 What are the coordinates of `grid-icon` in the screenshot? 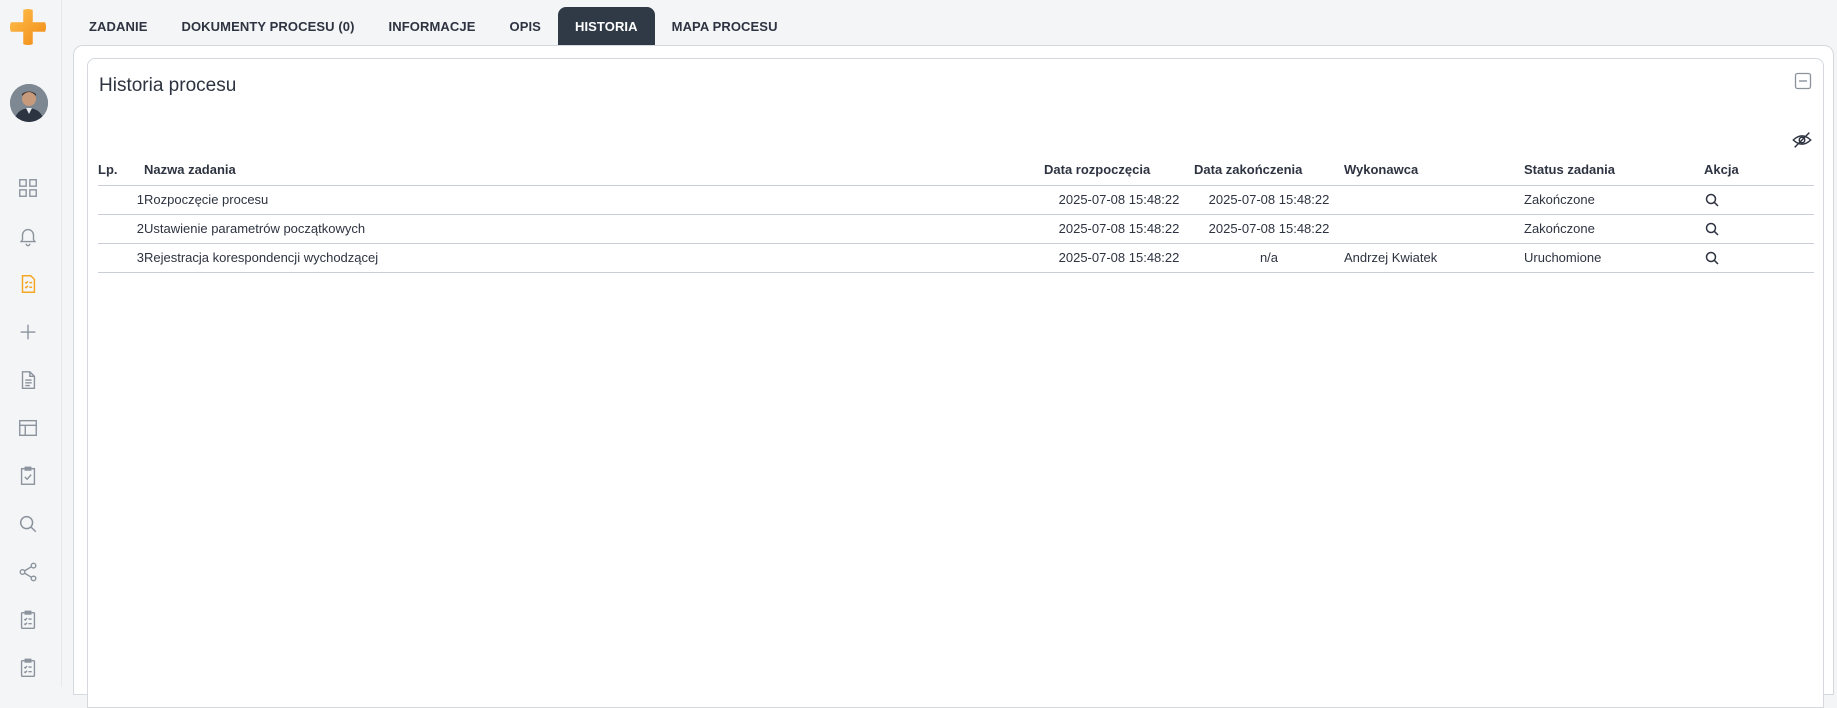 It's located at (28, 188).